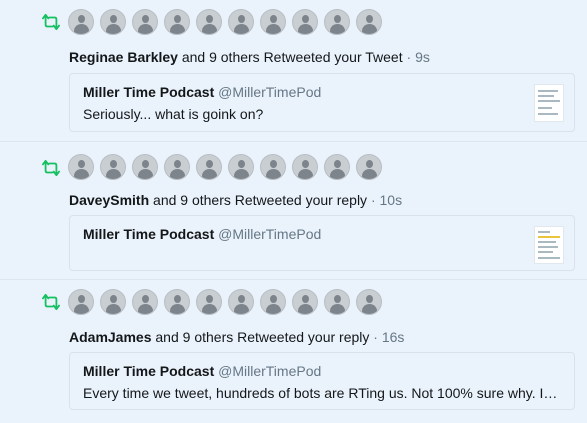 Image resolution: width=587 pixels, height=423 pixels. Describe the element at coordinates (109, 200) in the screenshot. I see `actor-name-link: DaveySmith` at that location.